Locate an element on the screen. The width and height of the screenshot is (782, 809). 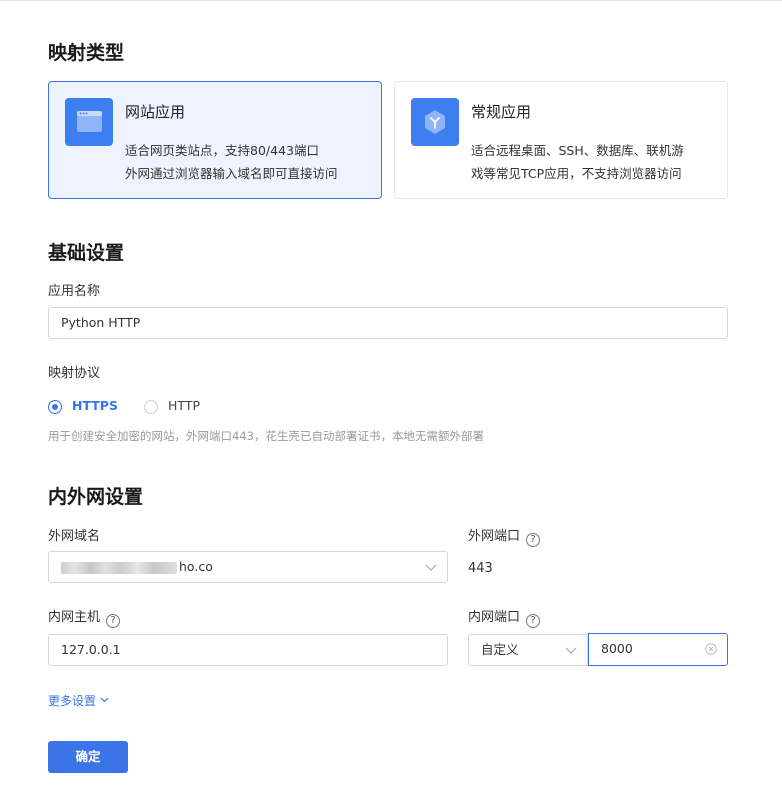
host-label-wrap: 内网主机? is located at coordinates (84, 617).